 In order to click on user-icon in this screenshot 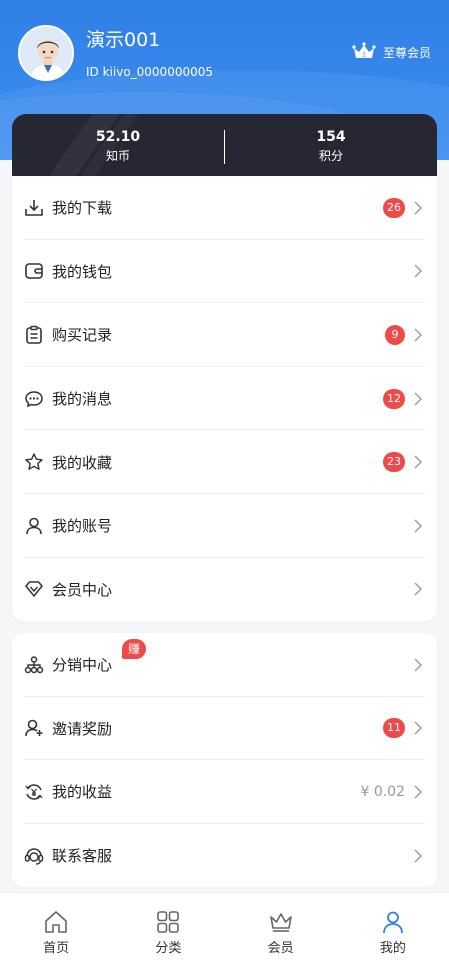, I will do `click(34, 525)`.